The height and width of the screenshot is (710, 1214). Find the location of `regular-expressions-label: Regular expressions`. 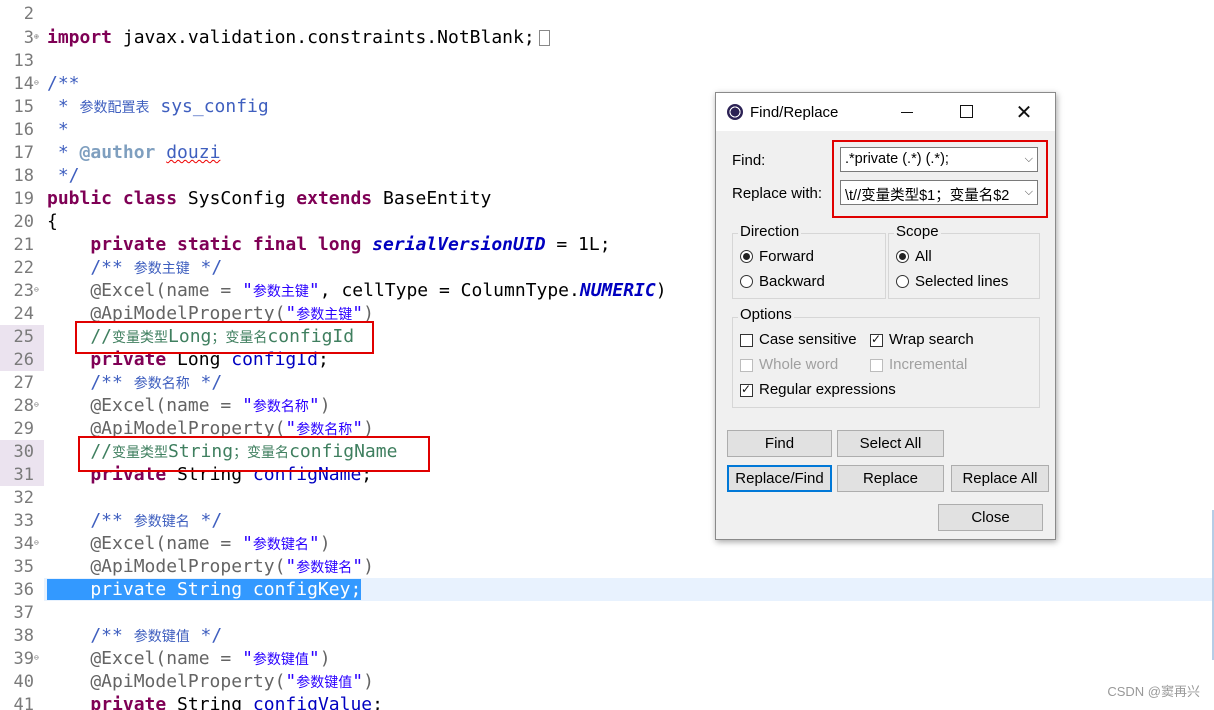

regular-expressions-label: Regular expressions is located at coordinates (827, 389).